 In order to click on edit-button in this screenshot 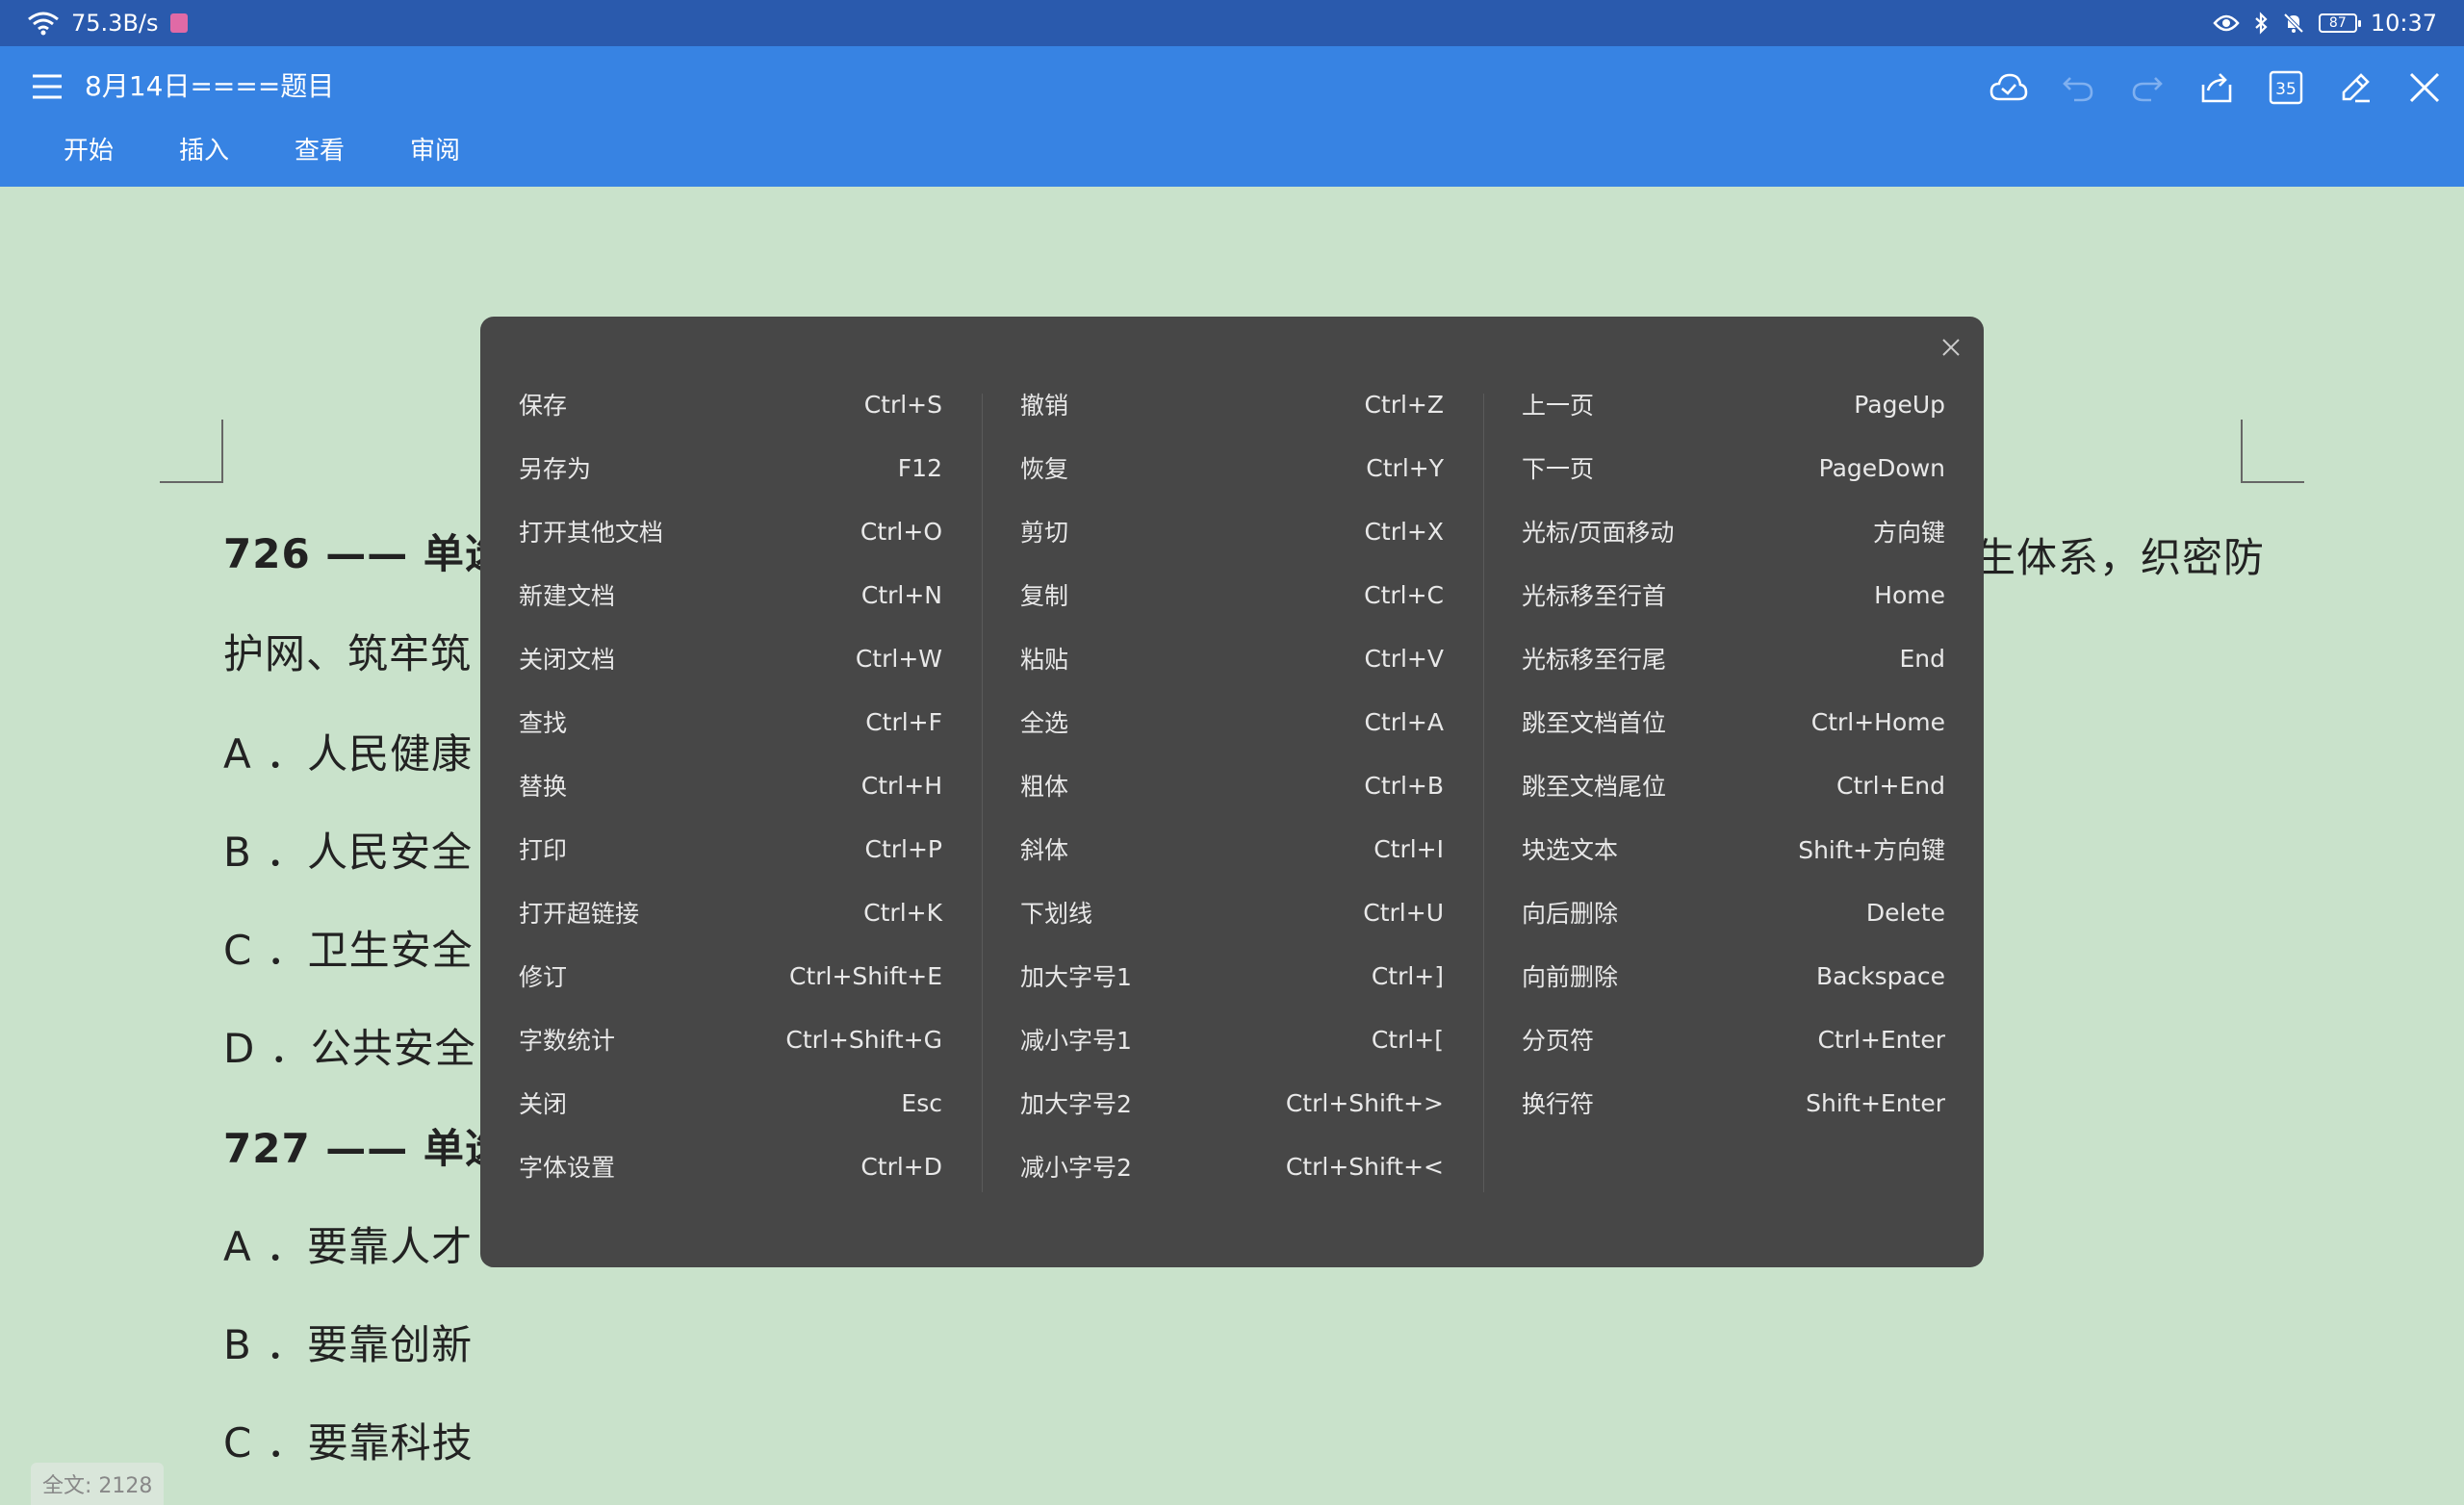, I will do `click(2355, 88)`.